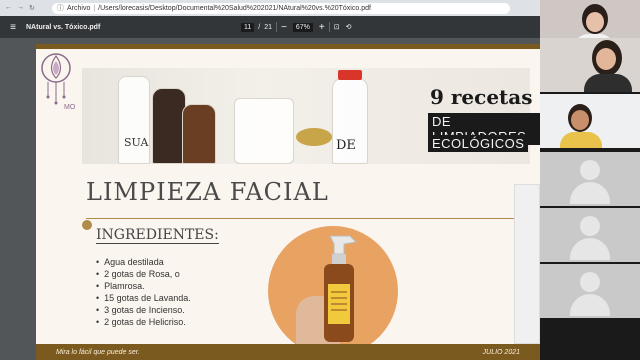  What do you see at coordinates (13, 27) in the screenshot?
I see `menu-icon: ≡` at bounding box center [13, 27].